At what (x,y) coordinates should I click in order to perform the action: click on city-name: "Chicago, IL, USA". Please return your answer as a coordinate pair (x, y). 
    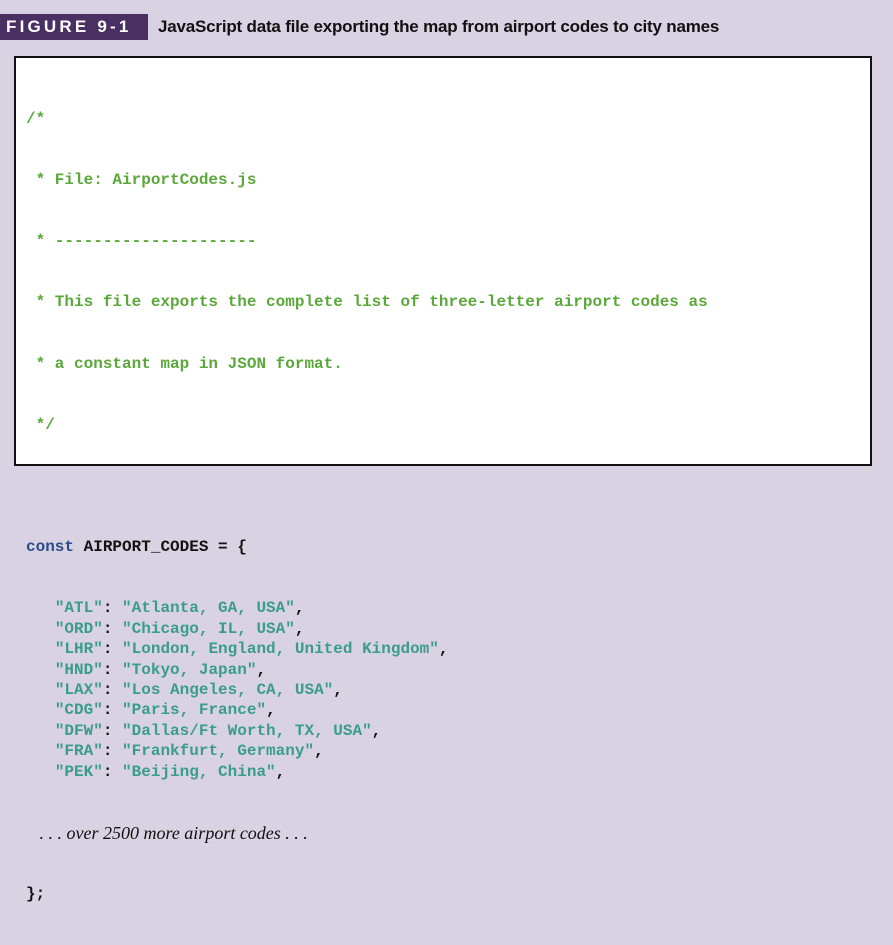
    Looking at the image, I should click on (208, 628).